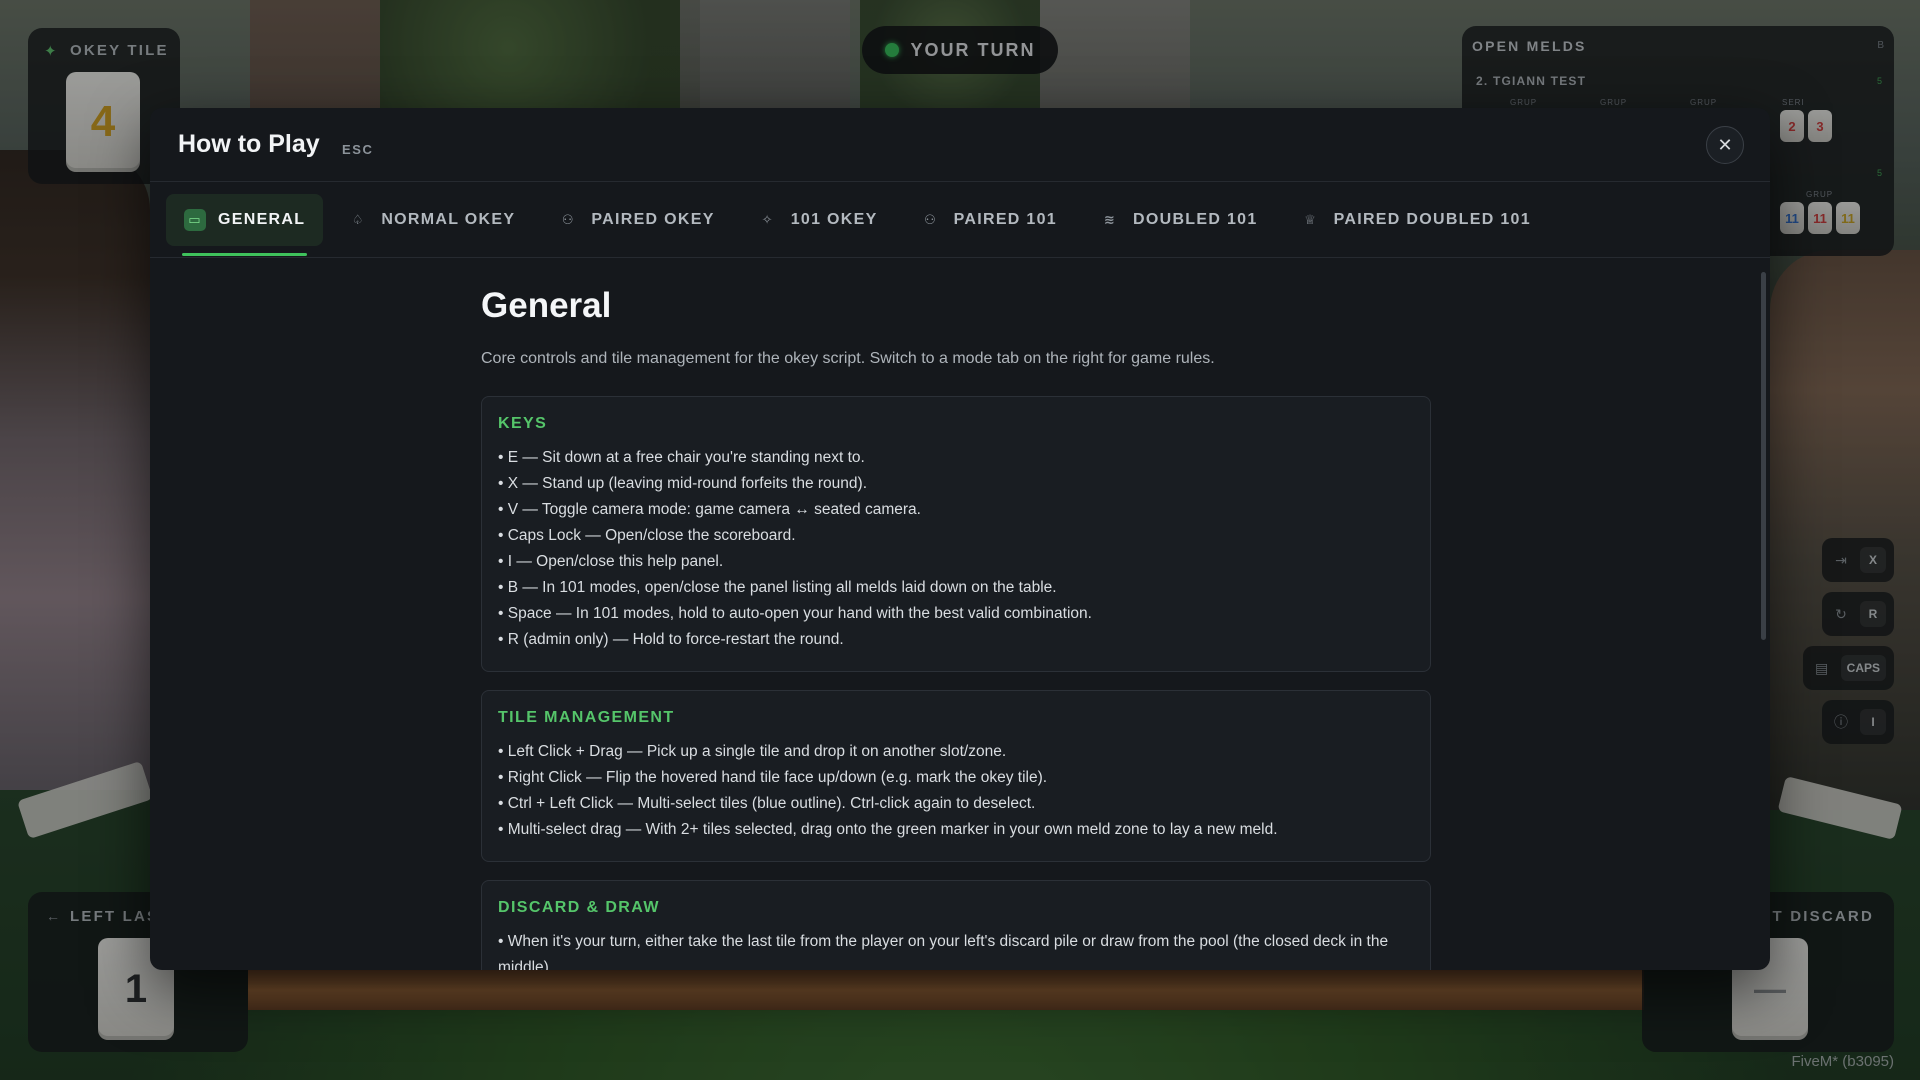  What do you see at coordinates (586, 717) in the screenshot?
I see `card-title: TILE MANAGEMENT` at bounding box center [586, 717].